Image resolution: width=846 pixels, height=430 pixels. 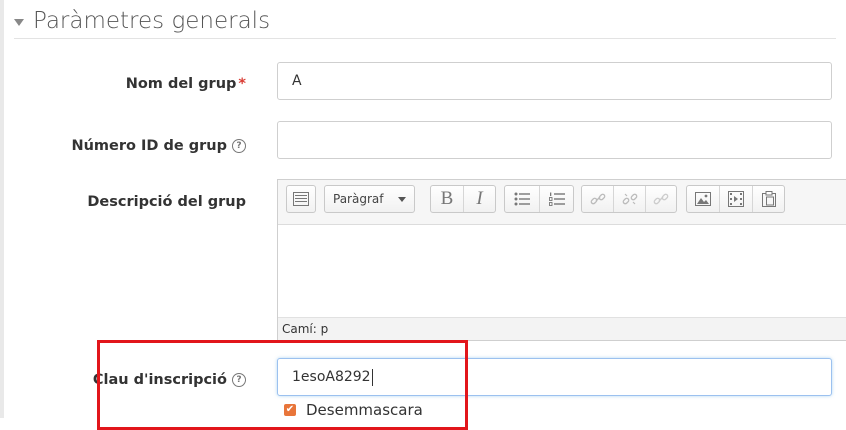 I want to click on link-icon, so click(x=598, y=199).